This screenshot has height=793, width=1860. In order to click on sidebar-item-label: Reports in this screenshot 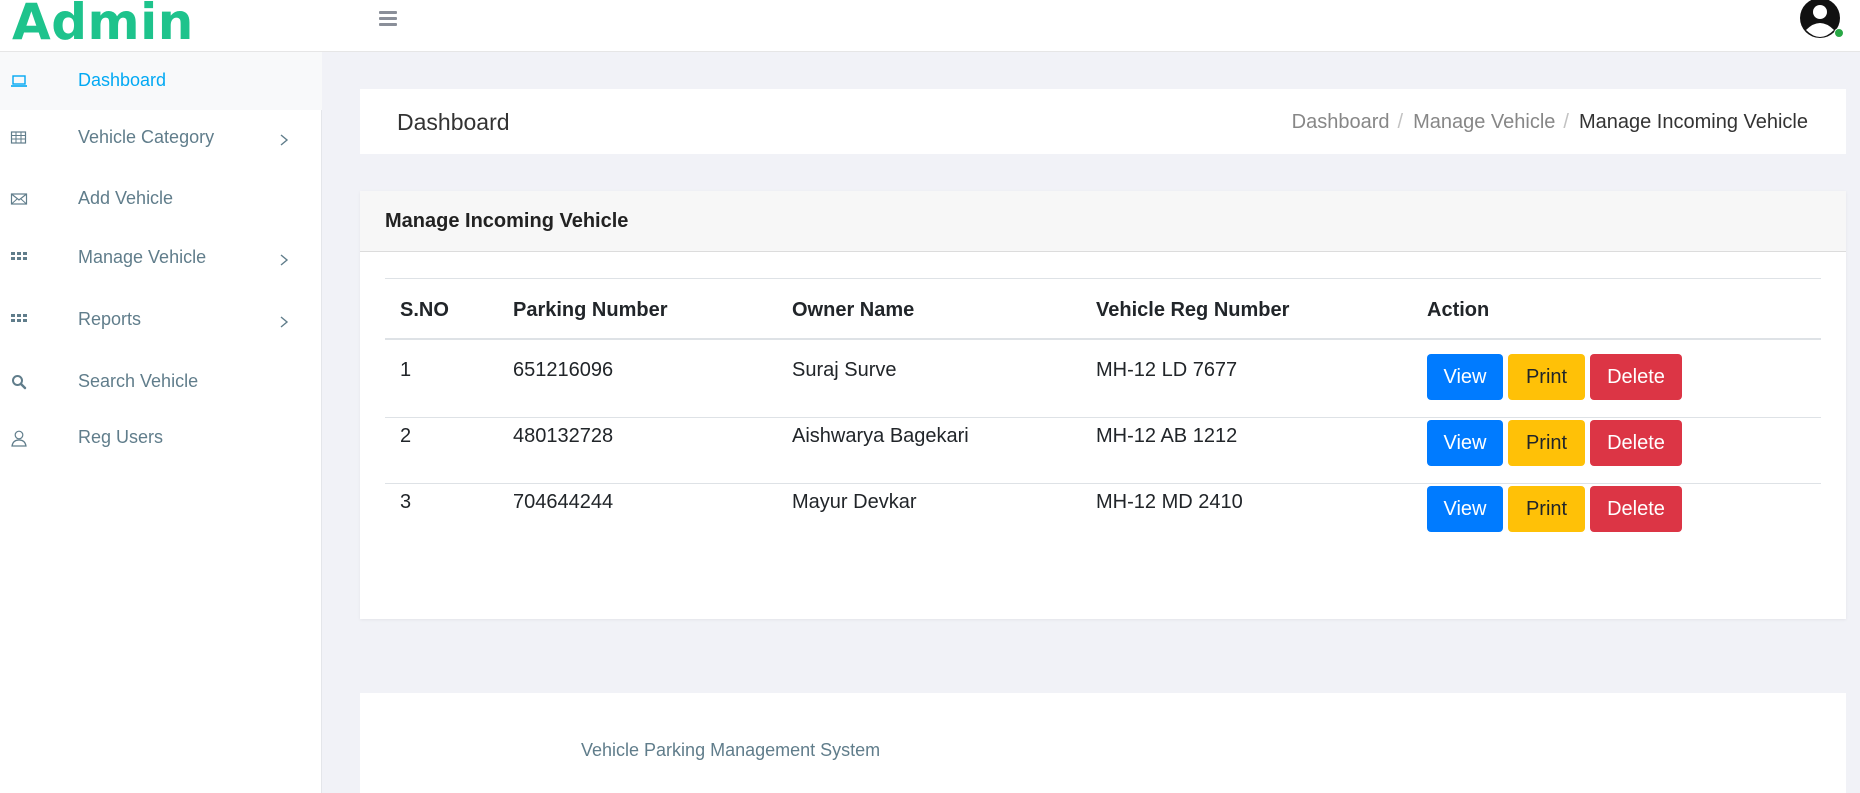, I will do `click(110, 319)`.